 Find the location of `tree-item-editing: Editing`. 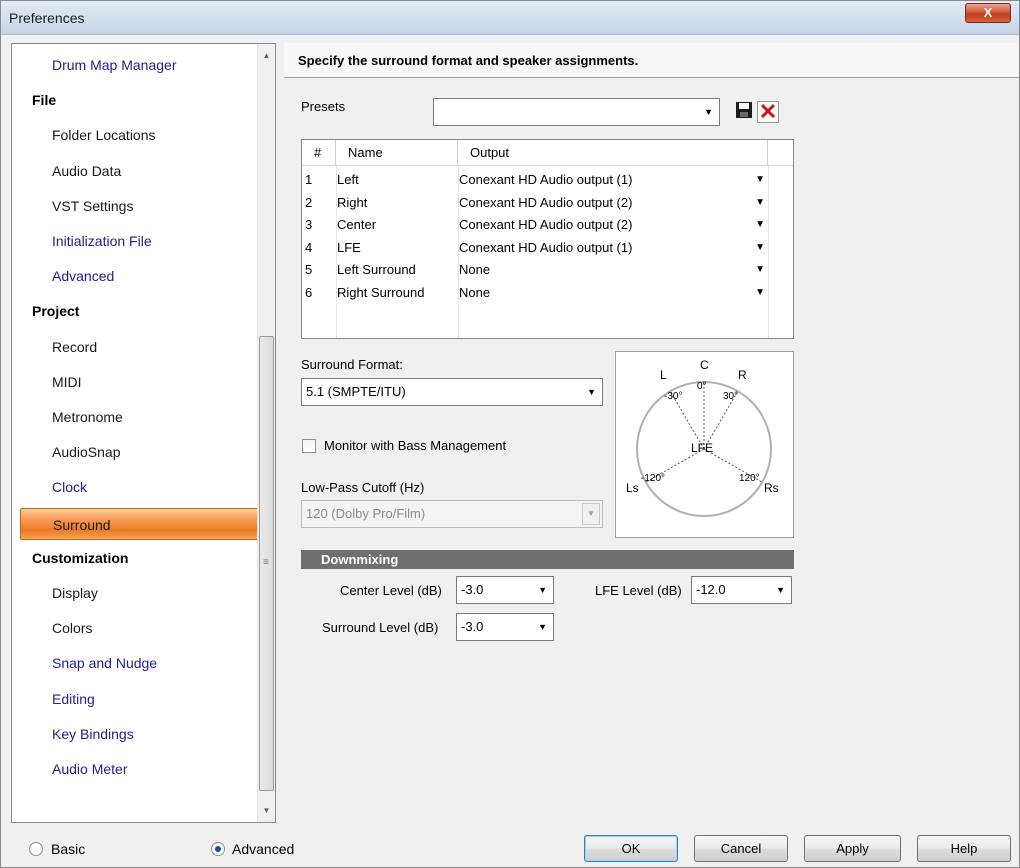

tree-item-editing: Editing is located at coordinates (134, 699).